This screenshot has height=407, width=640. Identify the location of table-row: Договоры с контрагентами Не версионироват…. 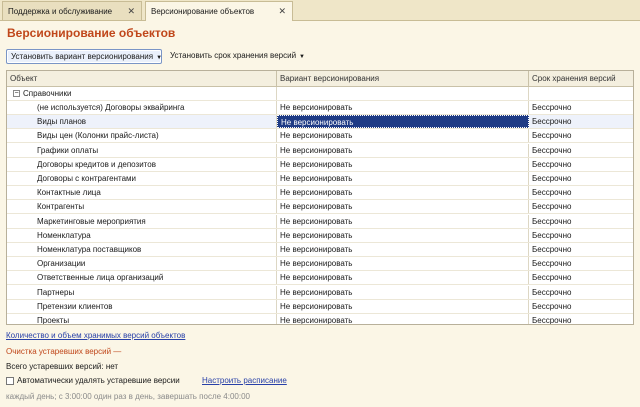
(320, 179).